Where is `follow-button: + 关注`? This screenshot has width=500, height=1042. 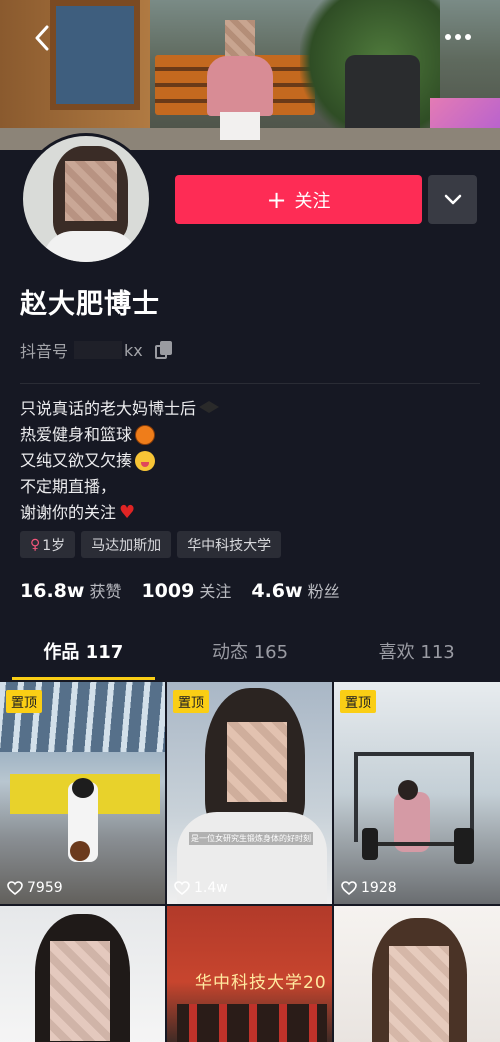 follow-button: + 关注 is located at coordinates (298, 199).